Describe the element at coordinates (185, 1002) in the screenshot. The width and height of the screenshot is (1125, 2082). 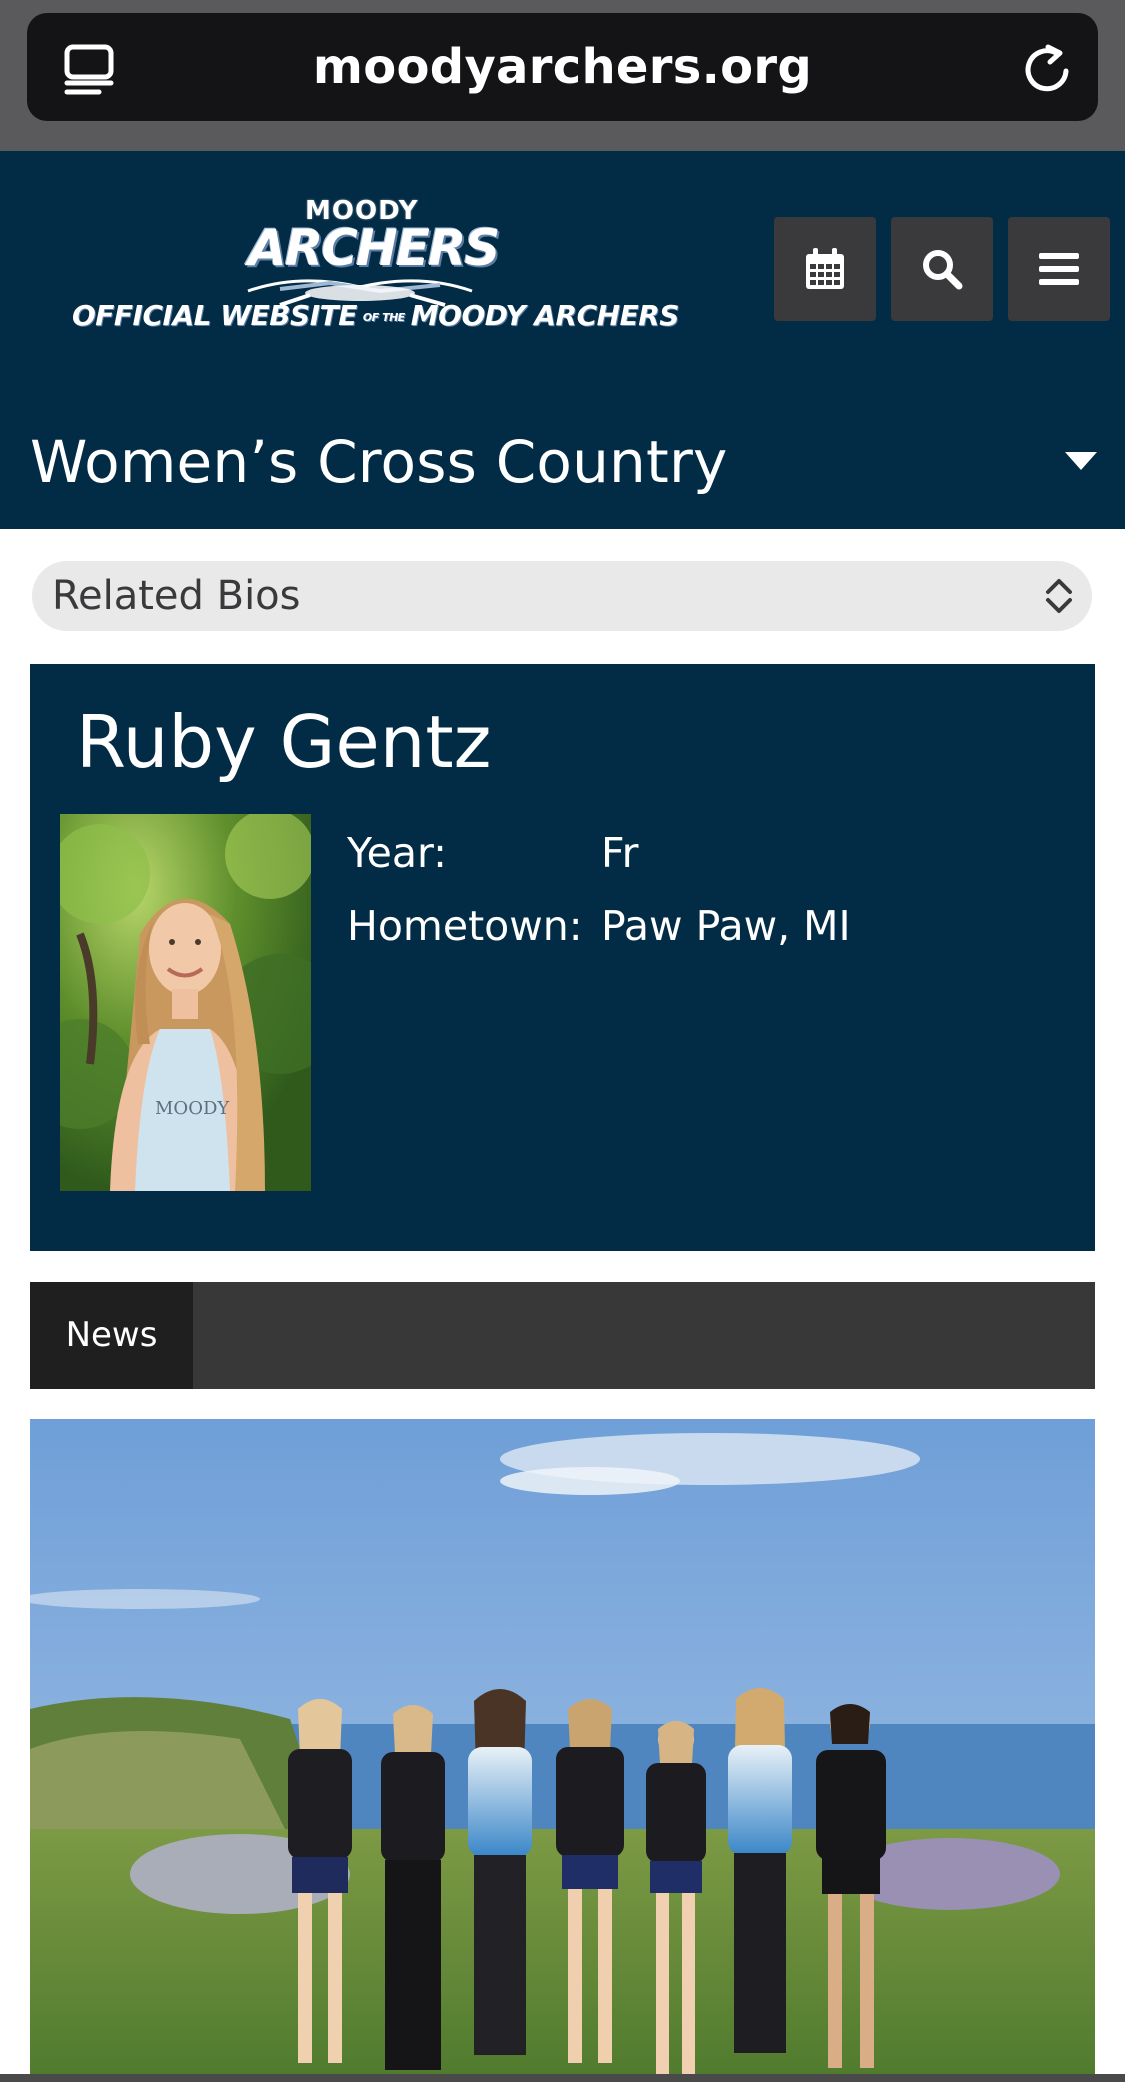
I see `athlete-photo: MOODY` at that location.